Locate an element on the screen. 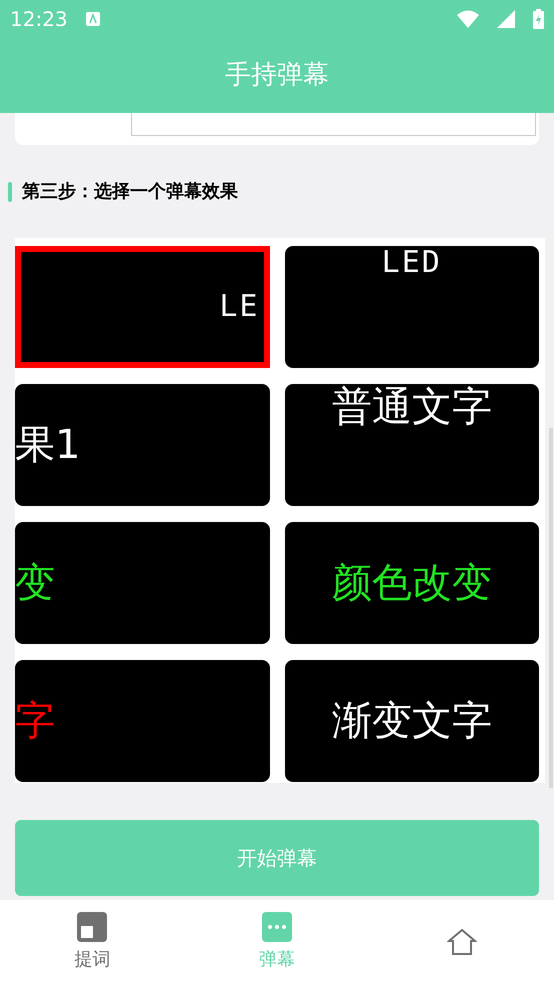  effect-preview: 字 is located at coordinates (142, 721).